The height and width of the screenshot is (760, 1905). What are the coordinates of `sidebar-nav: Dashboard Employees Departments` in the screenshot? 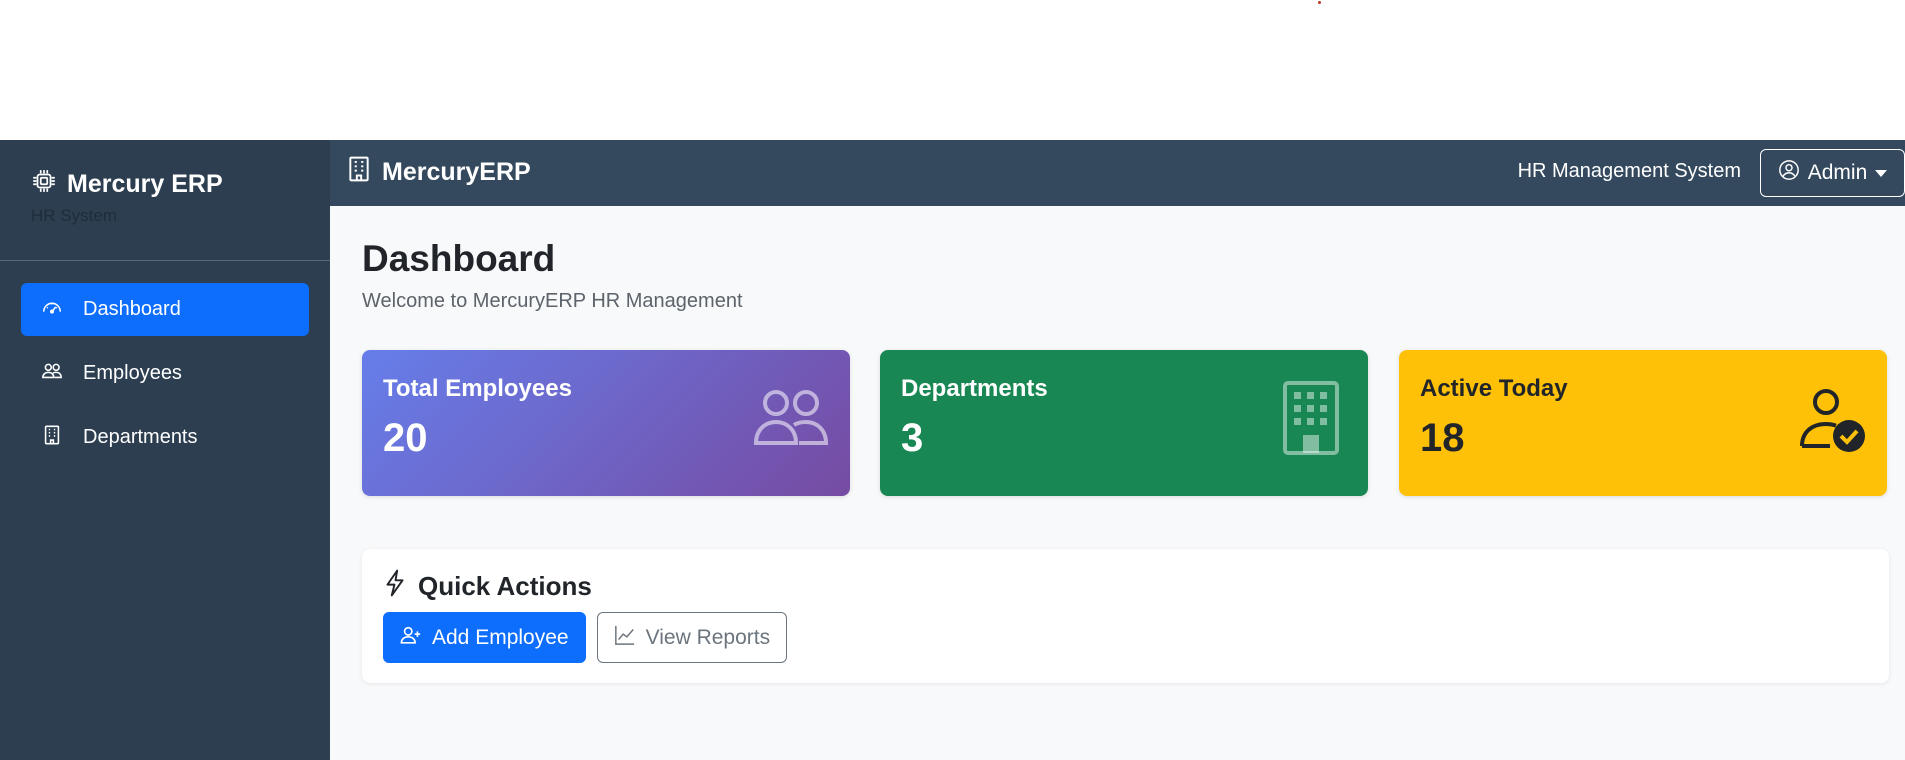 It's located at (165, 379).